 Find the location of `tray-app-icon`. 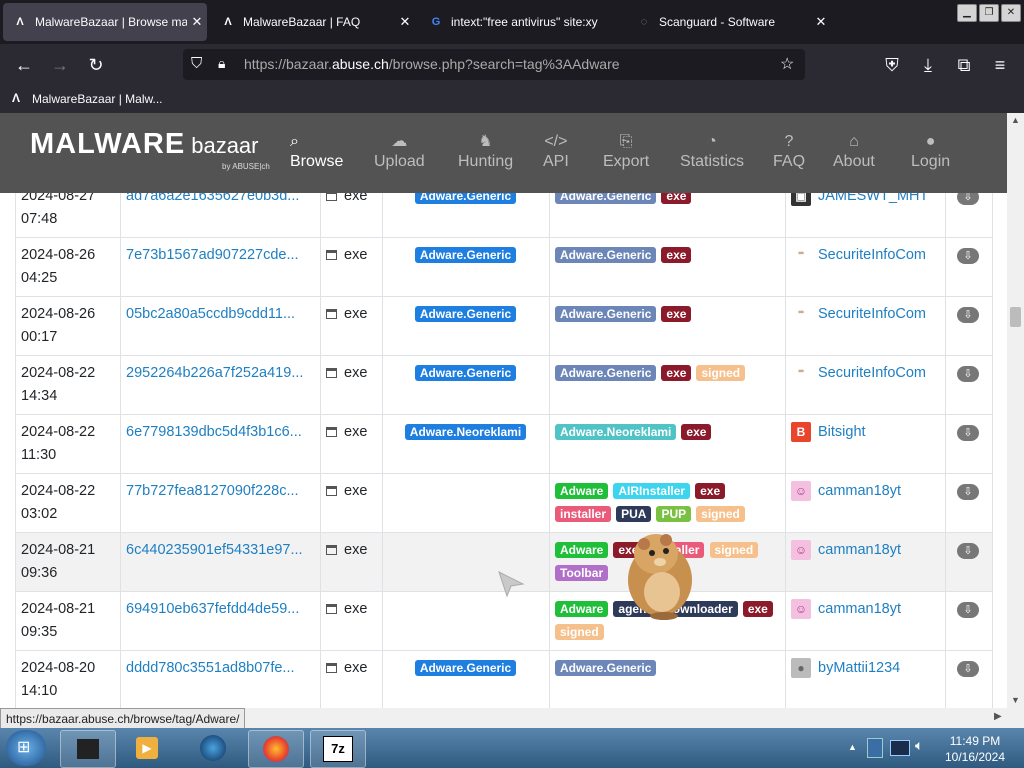

tray-app-icon is located at coordinates (875, 748).